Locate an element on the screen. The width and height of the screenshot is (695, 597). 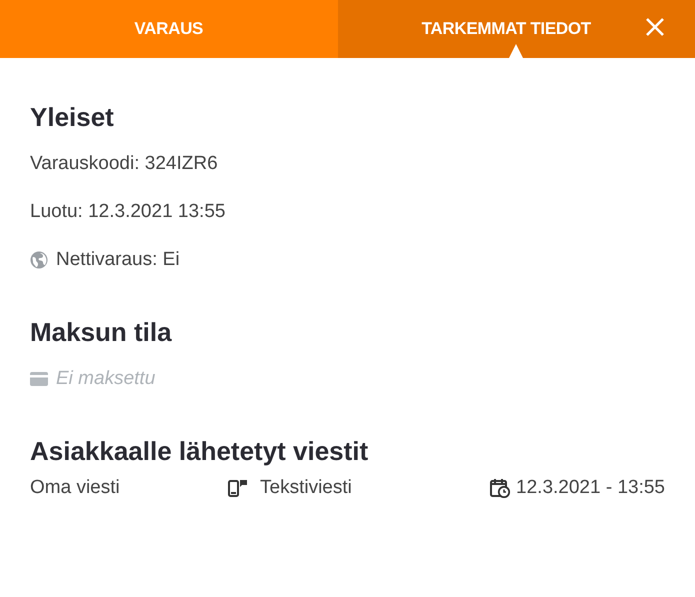
close-icon is located at coordinates (655, 27).